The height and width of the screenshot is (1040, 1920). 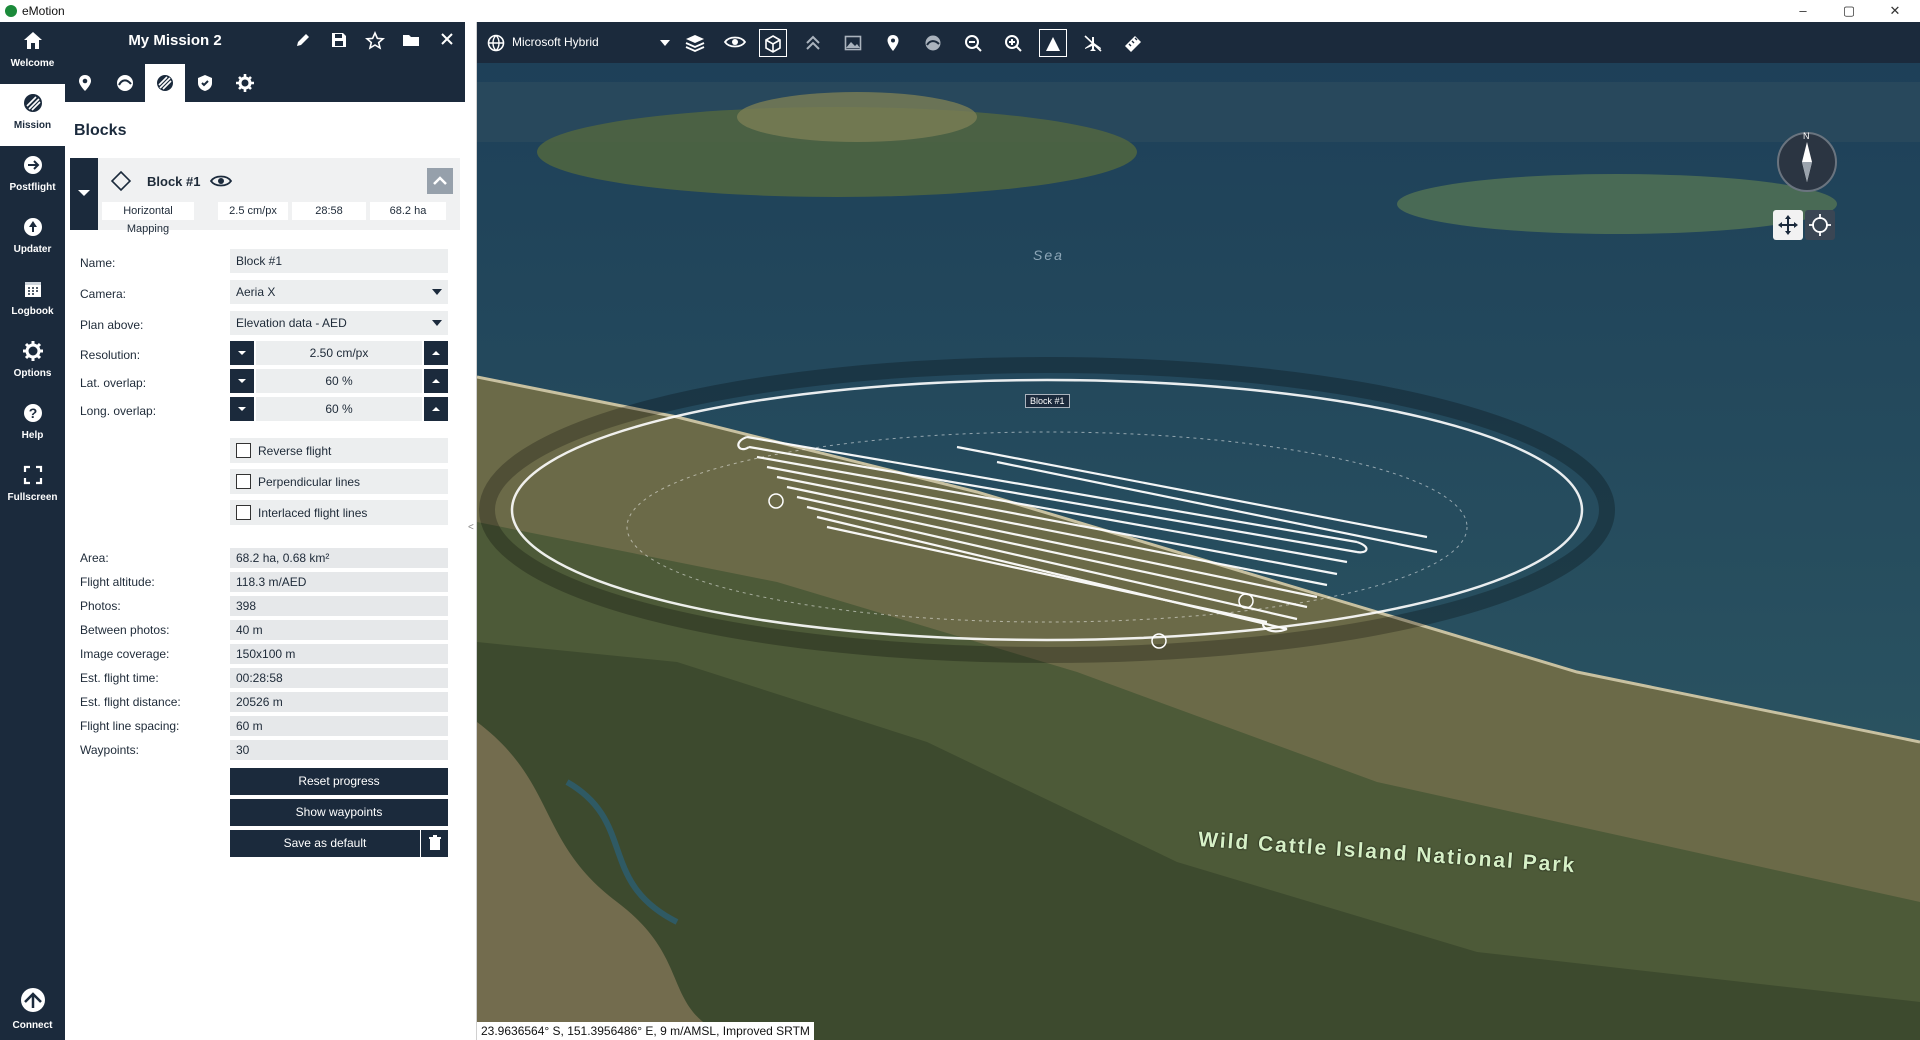 What do you see at coordinates (1013, 43) in the screenshot?
I see `zoom-in-button` at bounding box center [1013, 43].